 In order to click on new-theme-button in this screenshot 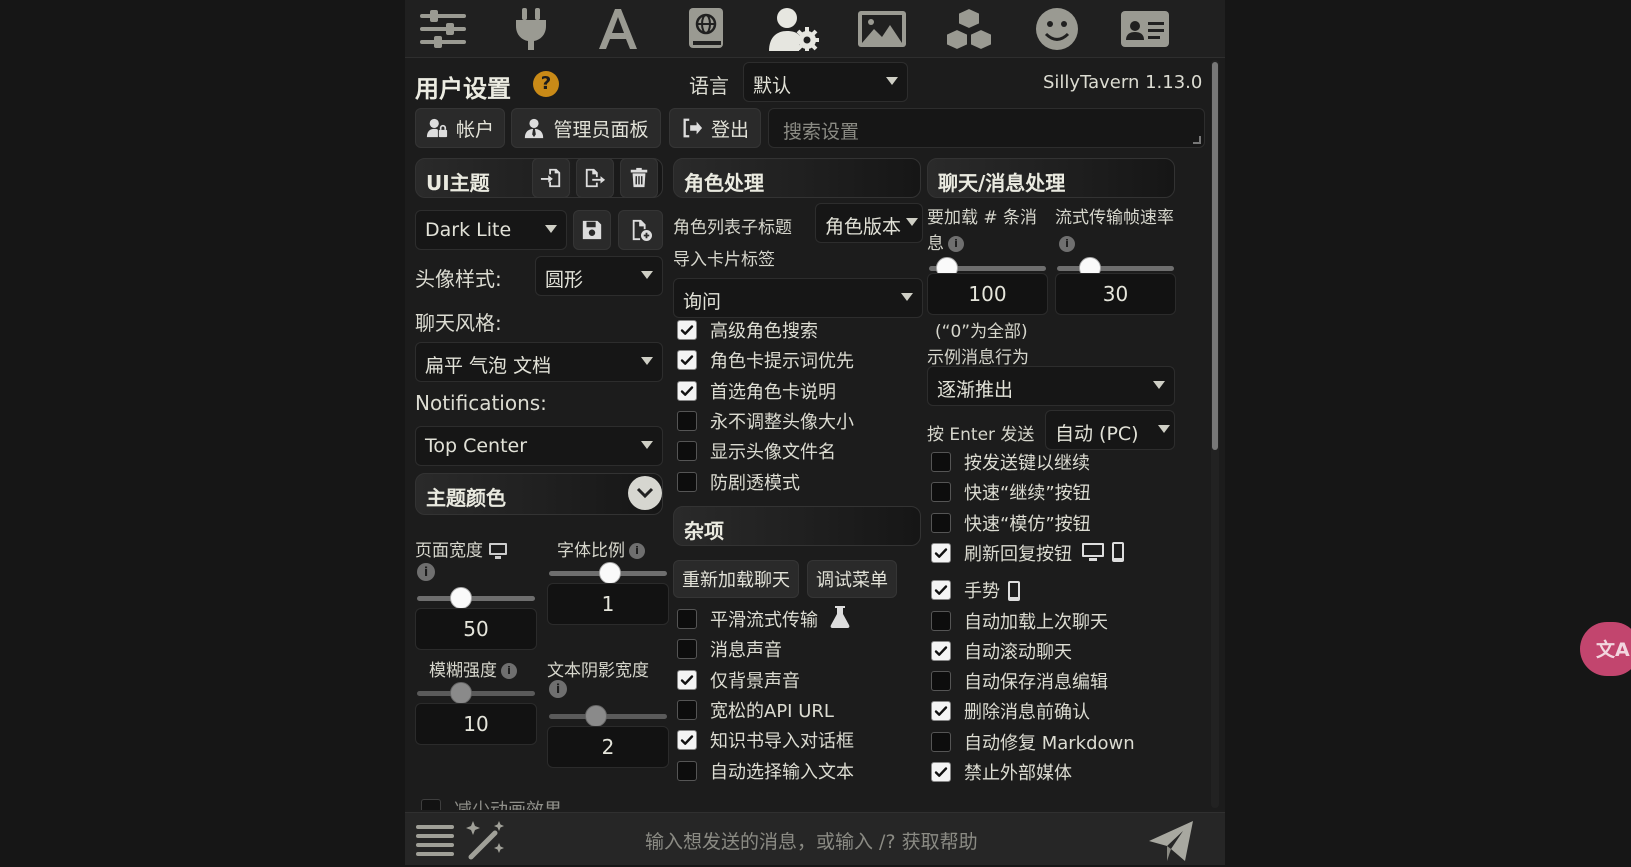, I will do `click(640, 230)`.